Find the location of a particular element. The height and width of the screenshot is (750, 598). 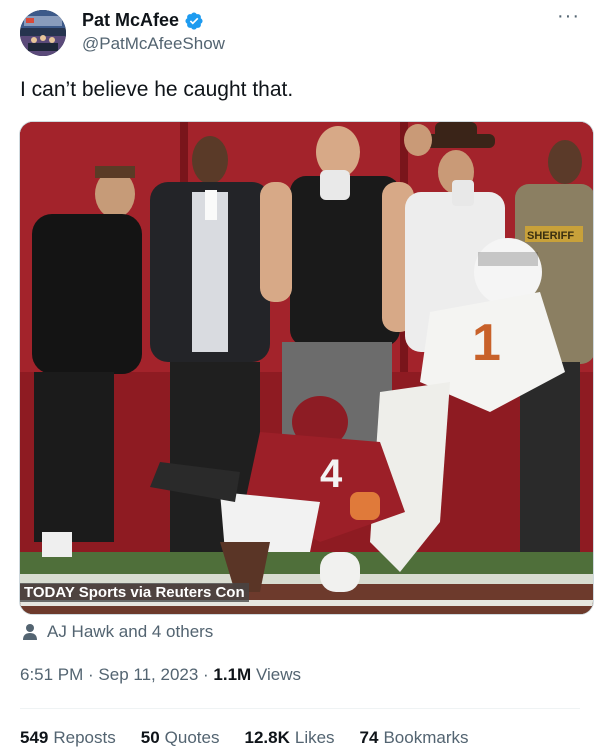

likes-count: 12.8K is located at coordinates (267, 737).